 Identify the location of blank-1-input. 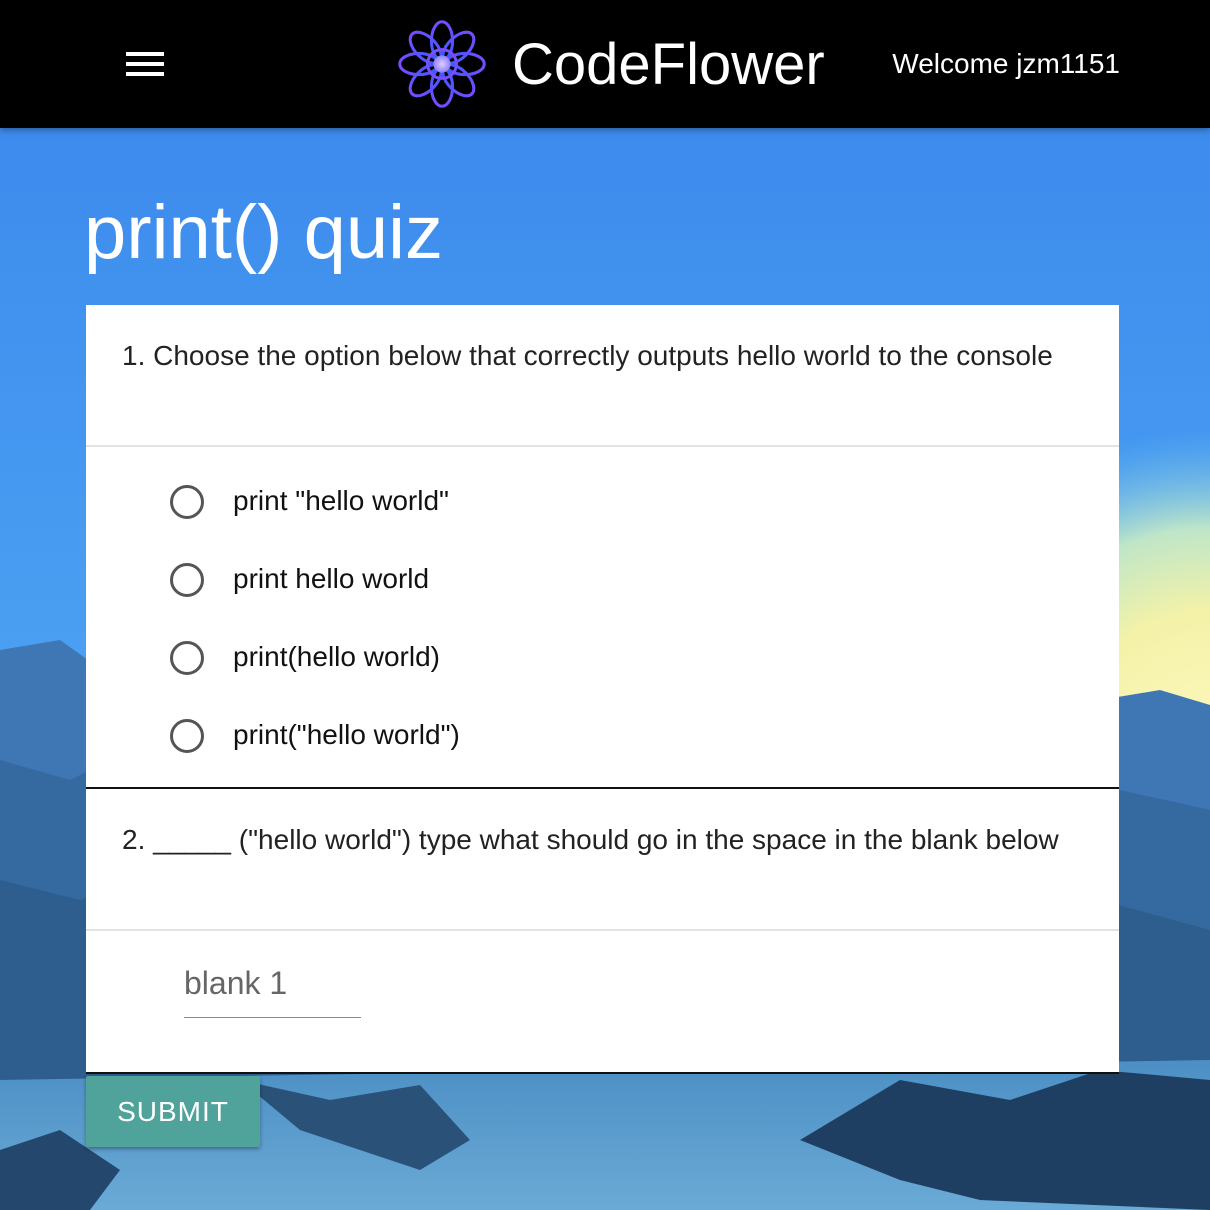
(272, 983).